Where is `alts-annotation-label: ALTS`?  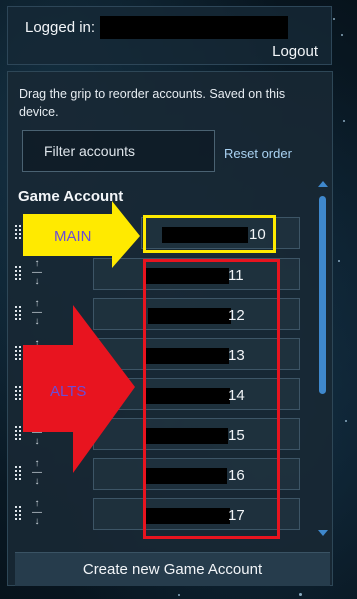 alts-annotation-label: ALTS is located at coordinates (68, 391).